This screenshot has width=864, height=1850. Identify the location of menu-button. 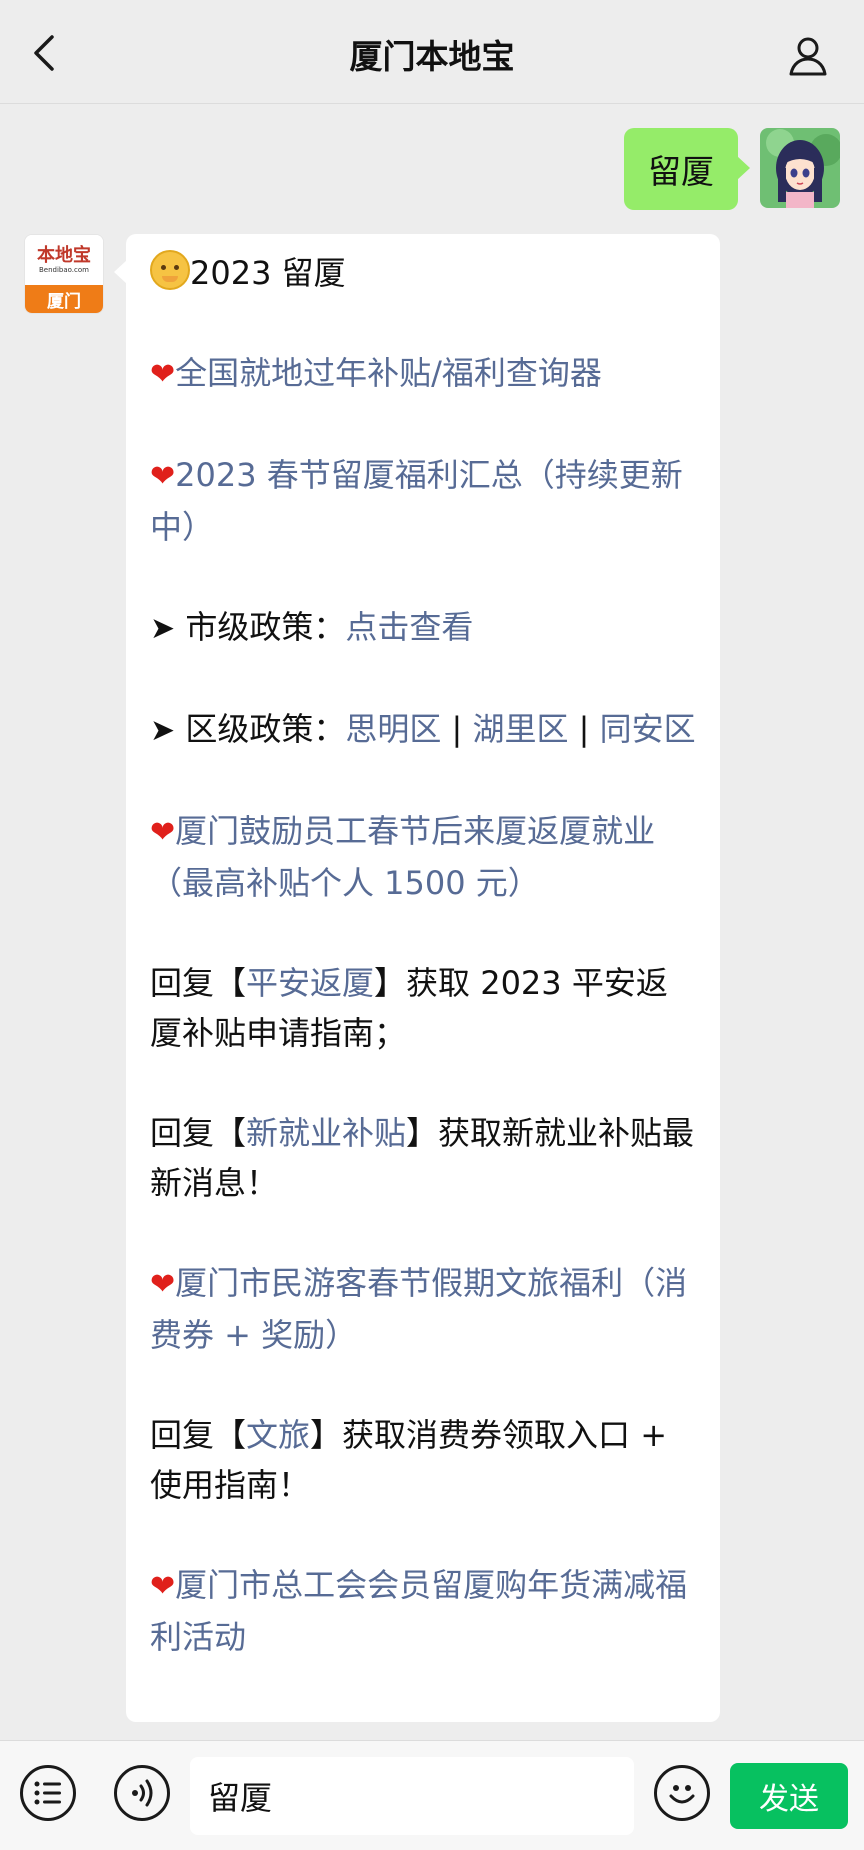
(48, 1793).